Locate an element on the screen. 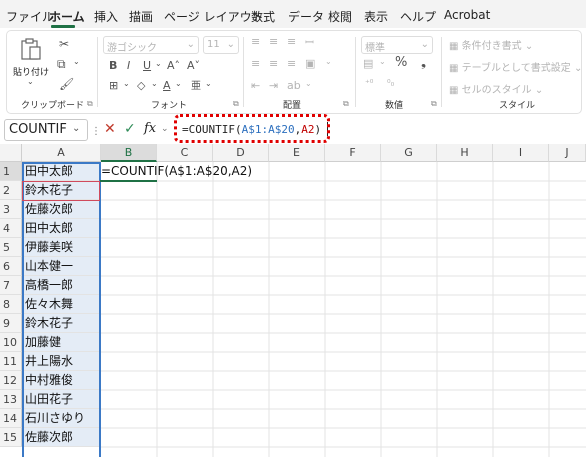 Image resolution: width=586 pixels, height=457 pixels. percent-icon: % is located at coordinates (401, 62).